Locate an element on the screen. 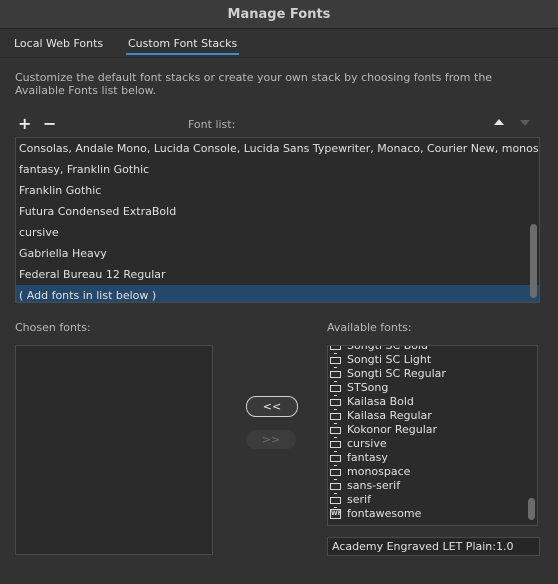 The image size is (558, 584). available-font-item: Songti SC Regular is located at coordinates (428, 374).